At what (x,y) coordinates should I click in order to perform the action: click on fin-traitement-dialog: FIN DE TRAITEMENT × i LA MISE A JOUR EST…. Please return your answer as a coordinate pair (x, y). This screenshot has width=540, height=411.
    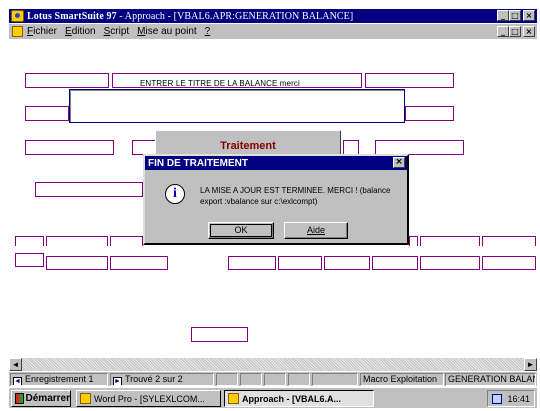
    Looking at the image, I should click on (276, 199).